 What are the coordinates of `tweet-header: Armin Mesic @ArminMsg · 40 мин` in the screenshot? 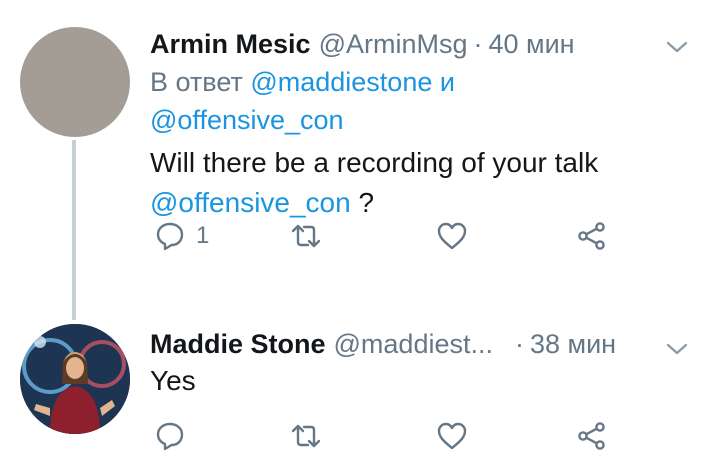 It's located at (419, 44).